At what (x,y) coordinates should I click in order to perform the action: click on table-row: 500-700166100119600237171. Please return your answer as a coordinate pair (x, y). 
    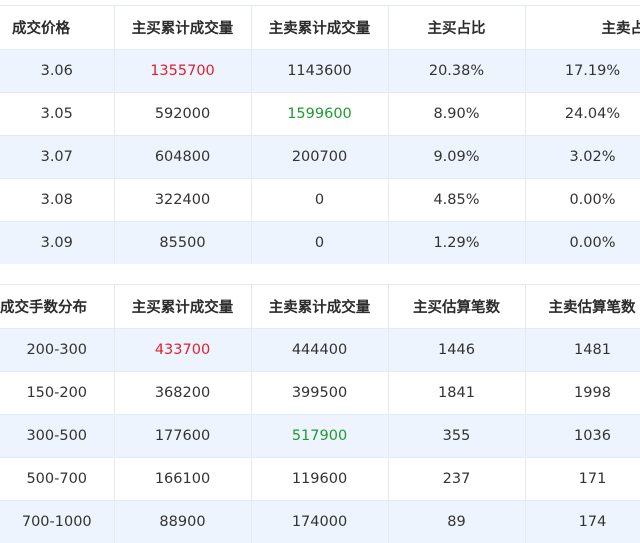
    Looking at the image, I should click on (320, 479).